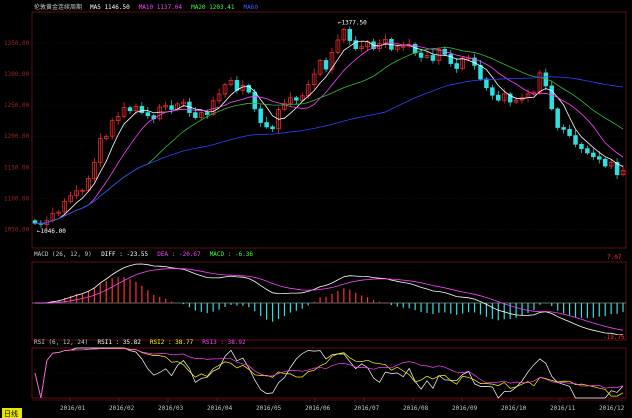 Image resolution: width=632 pixels, height=418 pixels. What do you see at coordinates (614, 337) in the screenshot?
I see `macd-tag-bottom: -19.75` at bounding box center [614, 337].